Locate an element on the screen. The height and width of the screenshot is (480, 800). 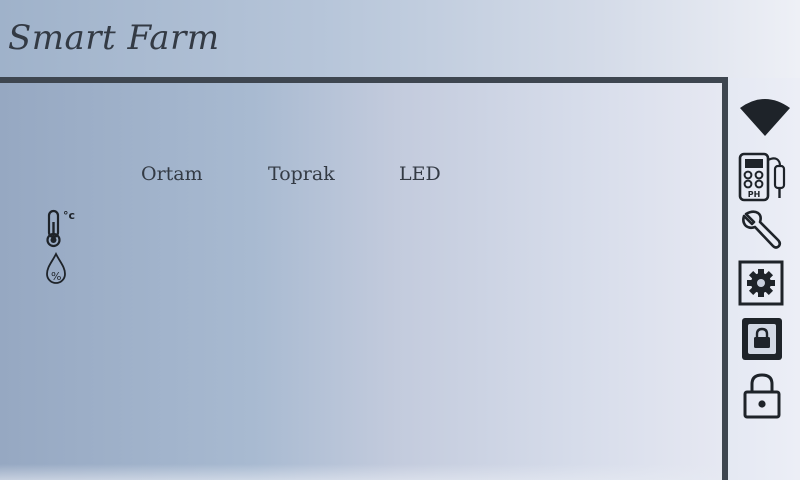
right-toolbar: PH is located at coordinates (764, 282).